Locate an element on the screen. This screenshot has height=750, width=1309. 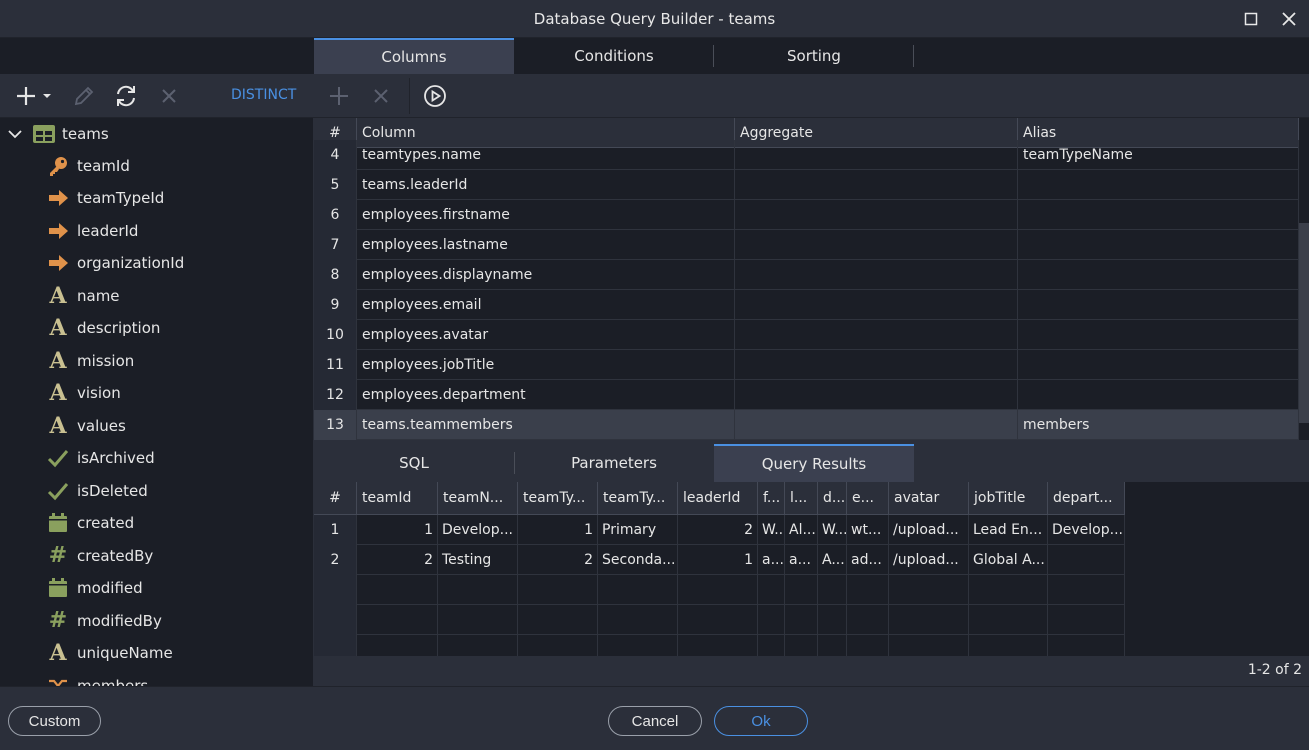
tree-field-mission: A mission is located at coordinates (90, 361).